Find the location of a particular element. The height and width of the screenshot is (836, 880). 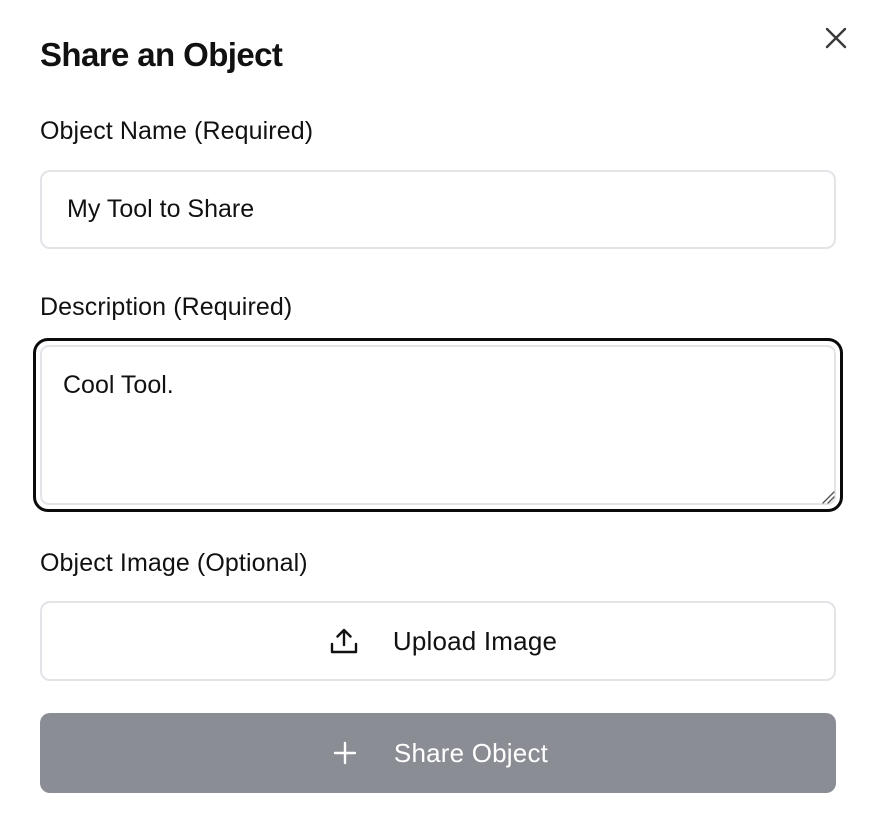

share-object-label: Share Object is located at coordinates (471, 752).